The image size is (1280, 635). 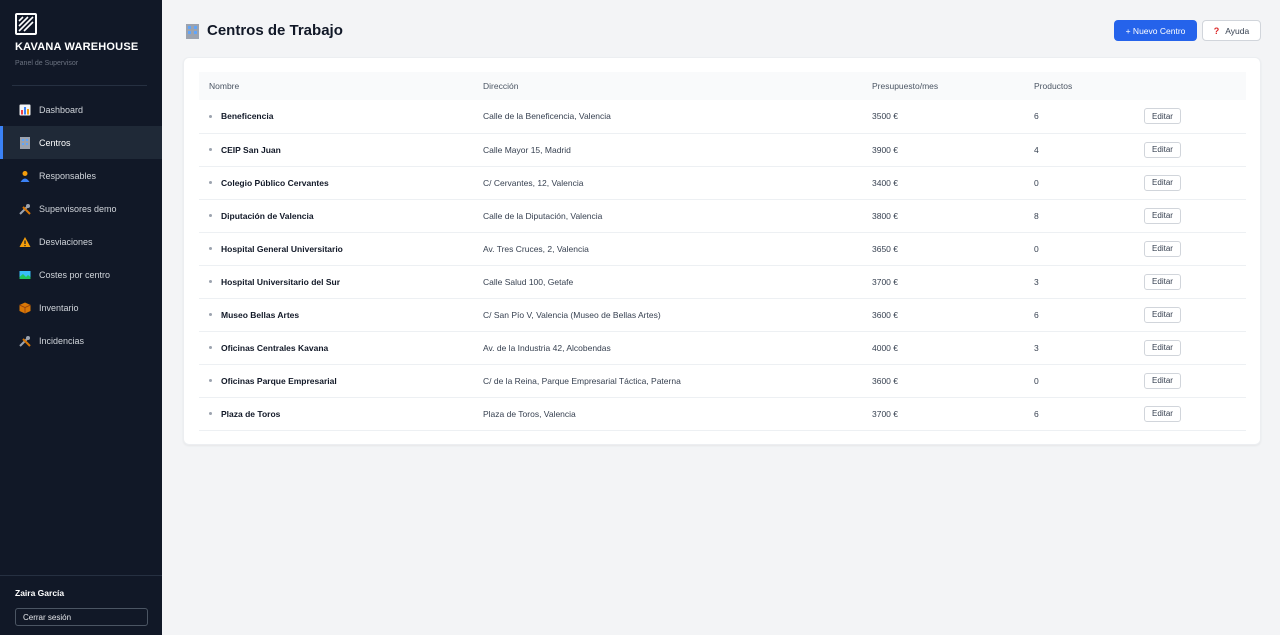 What do you see at coordinates (81, 142) in the screenshot?
I see `sidebar-item-centros: Centros` at bounding box center [81, 142].